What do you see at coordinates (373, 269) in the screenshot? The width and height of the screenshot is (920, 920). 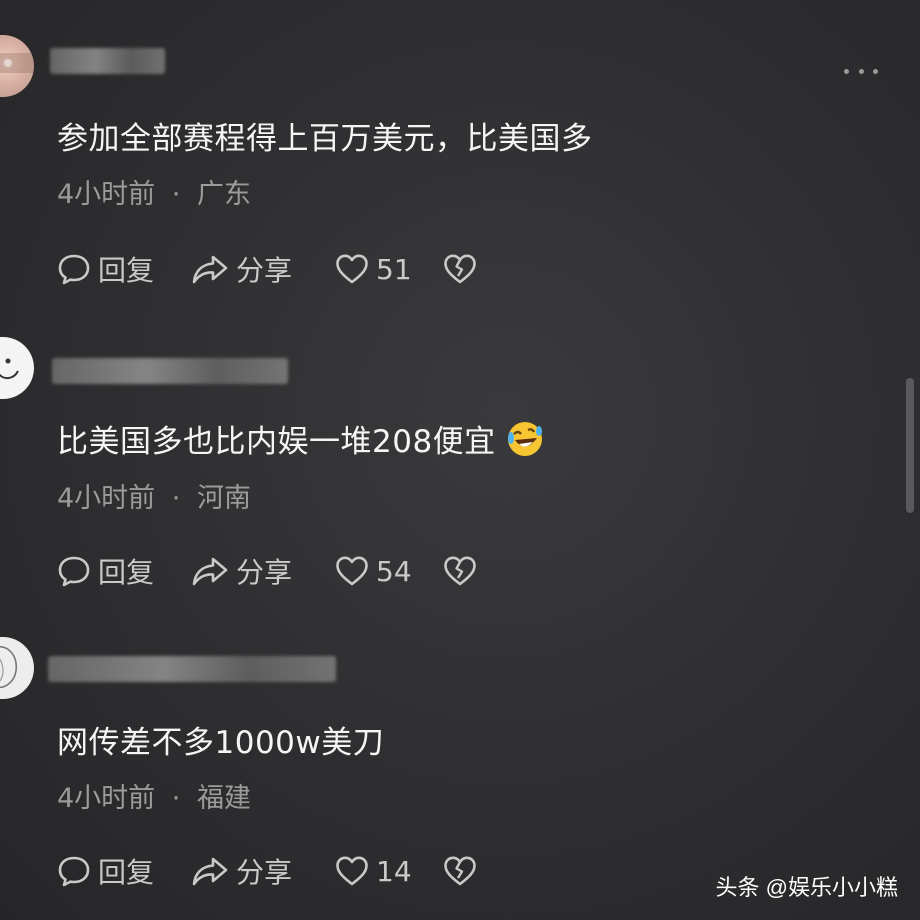 I see `like-button: 51` at bounding box center [373, 269].